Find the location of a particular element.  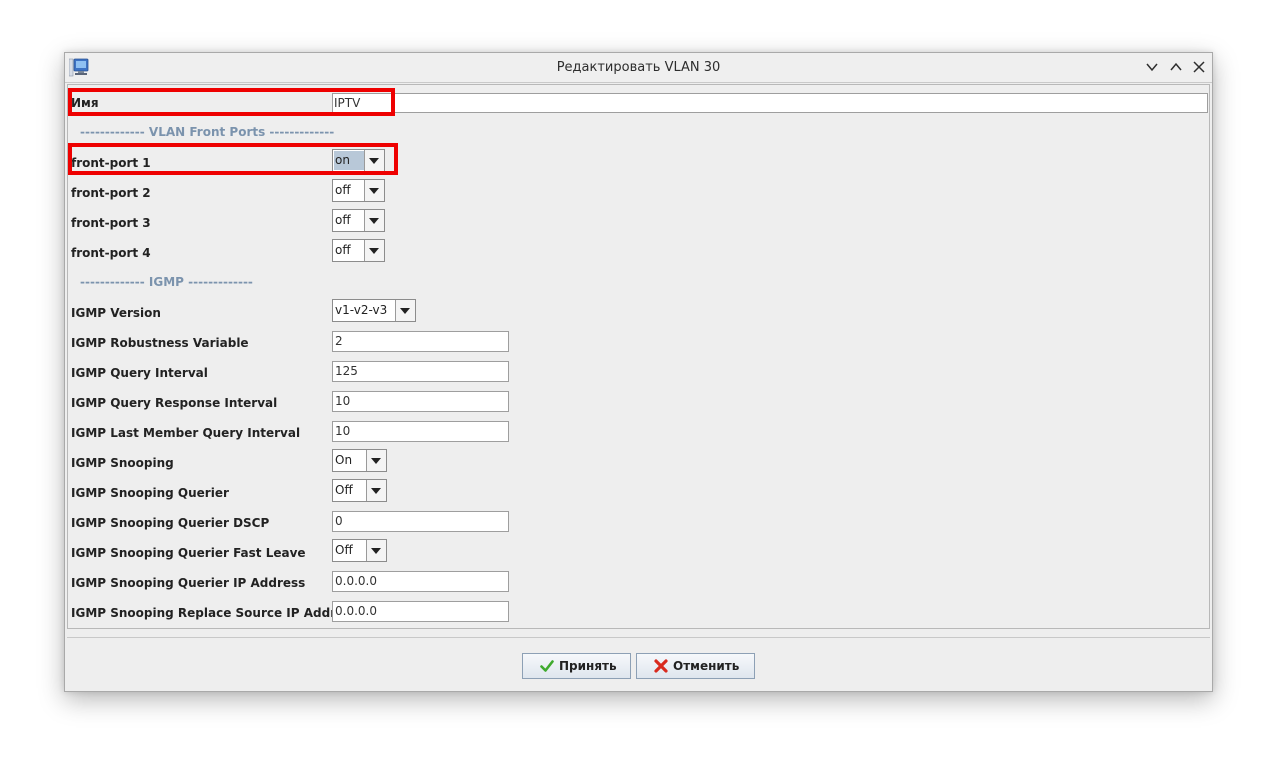

igmp-query-response-interval-field: 10 is located at coordinates (420, 401).